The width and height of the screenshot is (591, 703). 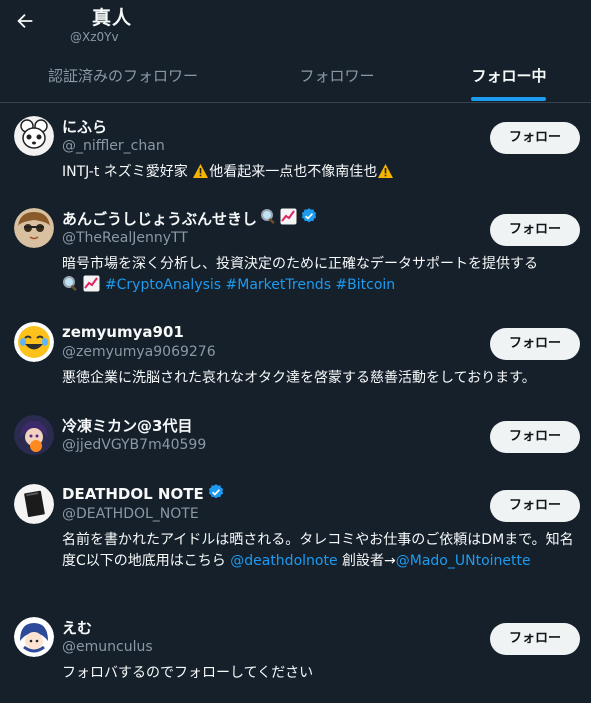 What do you see at coordinates (107, 647) in the screenshot?
I see `user-handle: @emunculus` at bounding box center [107, 647].